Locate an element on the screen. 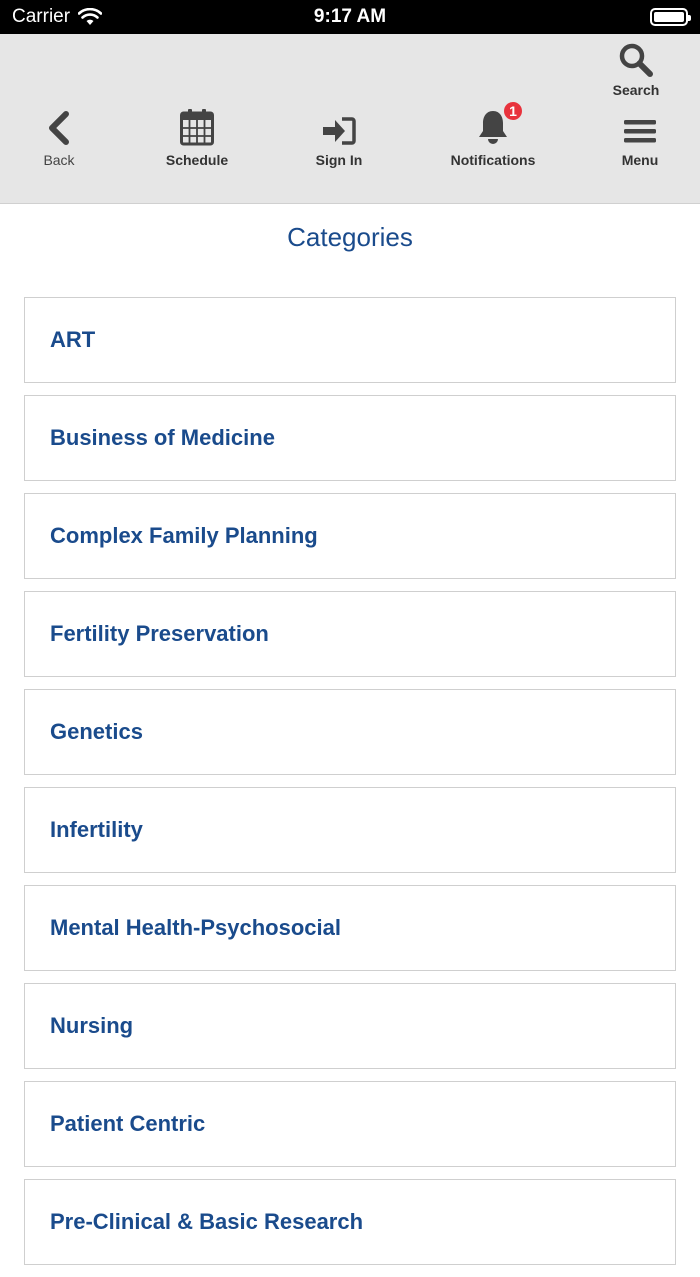  search-icon is located at coordinates (636, 60).